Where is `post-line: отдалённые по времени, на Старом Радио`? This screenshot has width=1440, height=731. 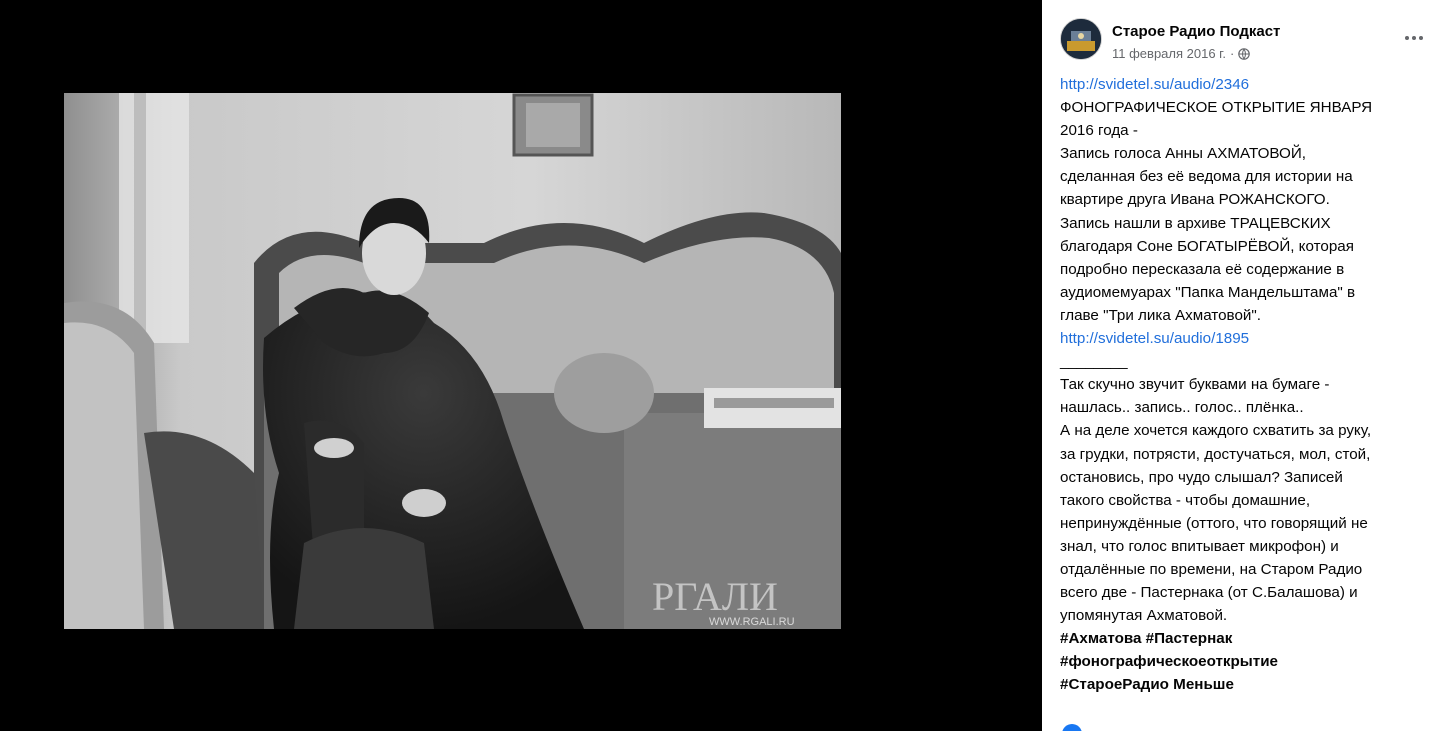 post-line: отдалённые по времени, на Старом Радио is located at coordinates (1211, 569).